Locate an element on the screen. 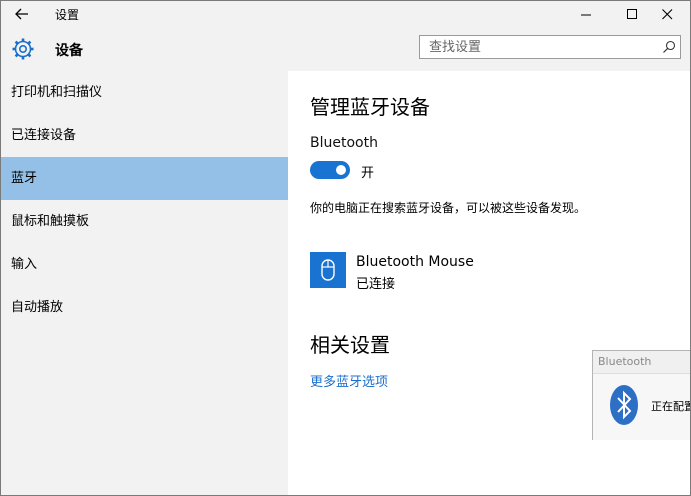  discovery-description: 你的电脑正在搜索蓝牙设备，可以被这些设备发现。 is located at coordinates (448, 208).